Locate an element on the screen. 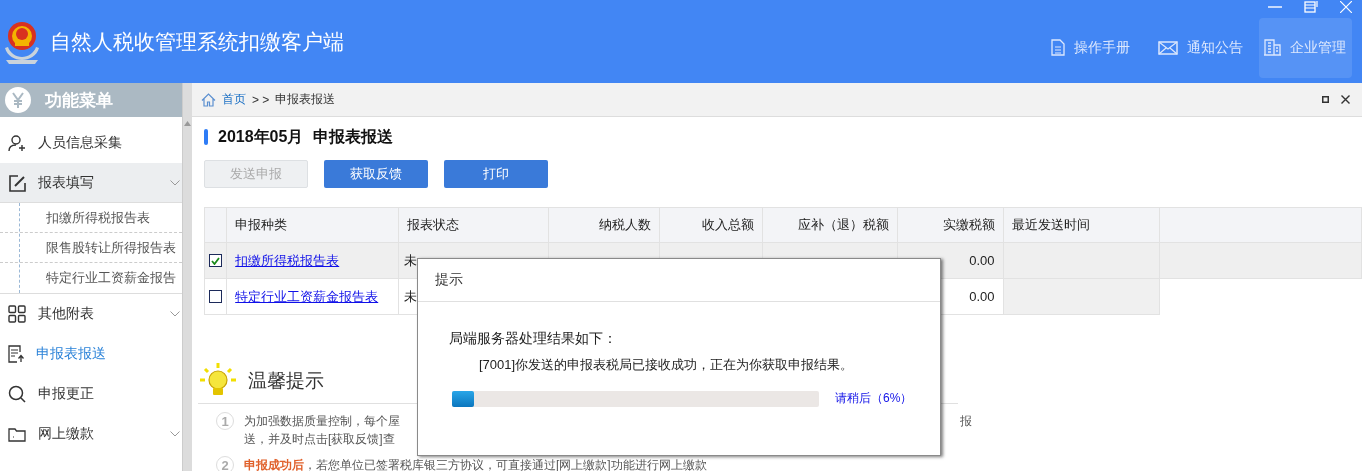  menu-item: 人员信息采集 is located at coordinates (91, 143).